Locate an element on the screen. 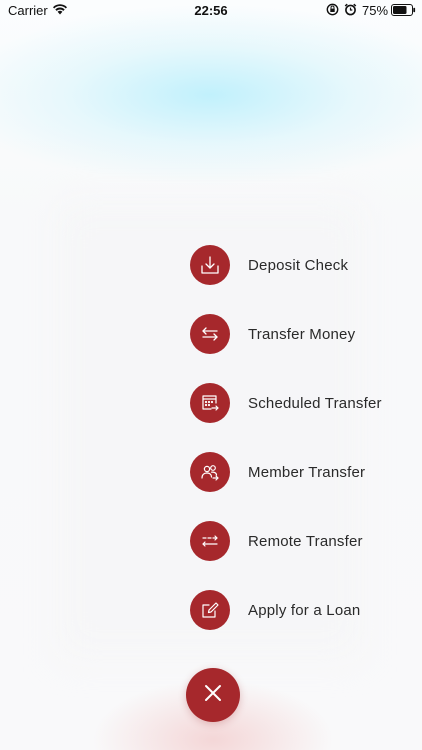 This screenshot has width=422, height=750. close-icon is located at coordinates (213, 695).